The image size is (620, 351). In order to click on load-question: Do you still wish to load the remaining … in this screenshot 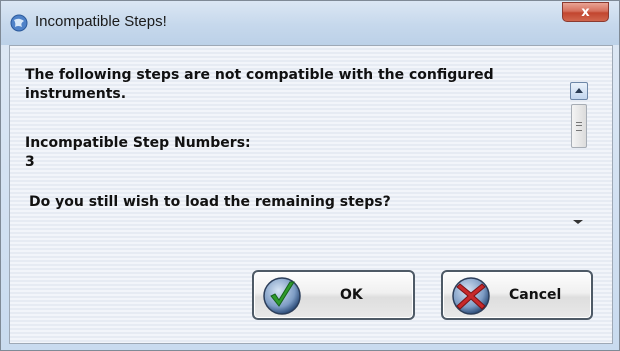, I will do `click(210, 202)`.